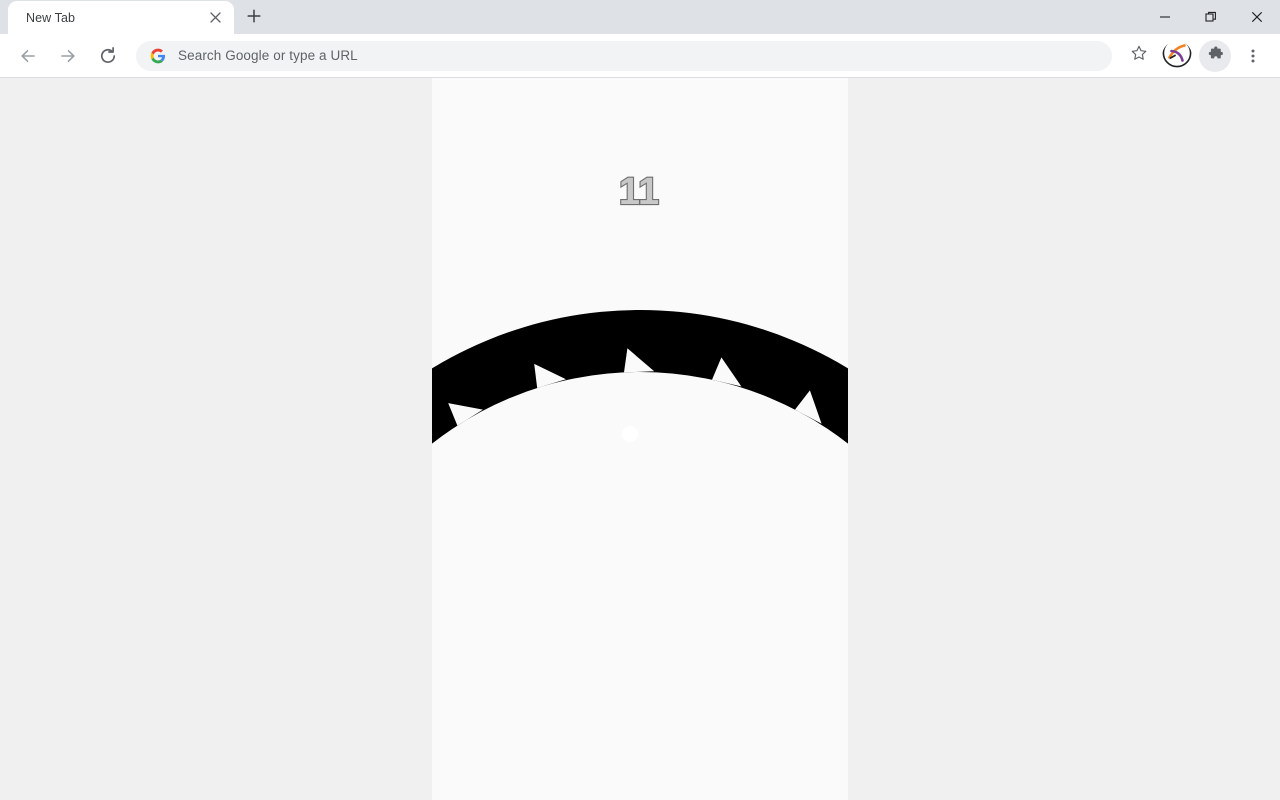  What do you see at coordinates (640, 17) in the screenshot?
I see `tab-strip: New Tab` at bounding box center [640, 17].